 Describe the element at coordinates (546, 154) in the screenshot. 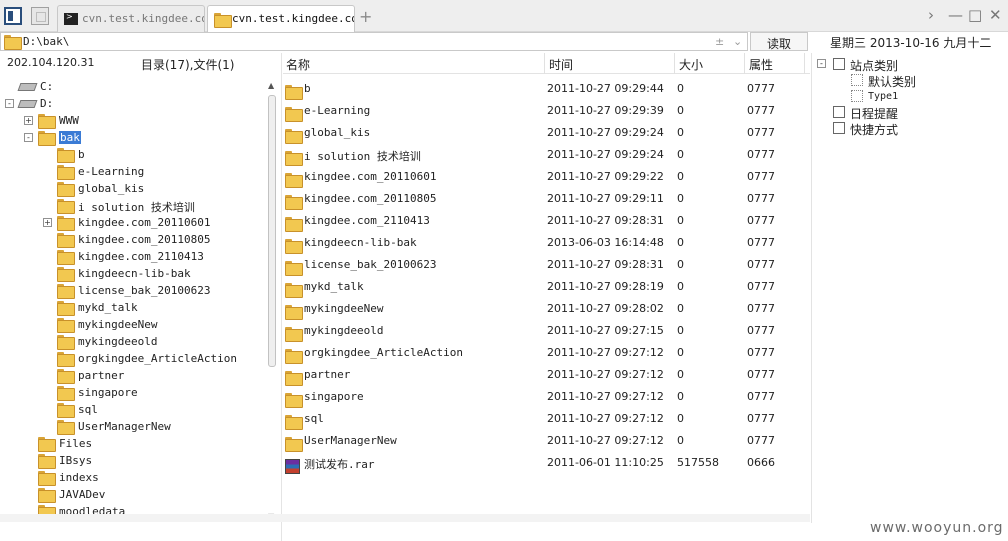

I see `file-row: i solution 技术培训 2011-10-27 09:29:24 0 0777` at that location.